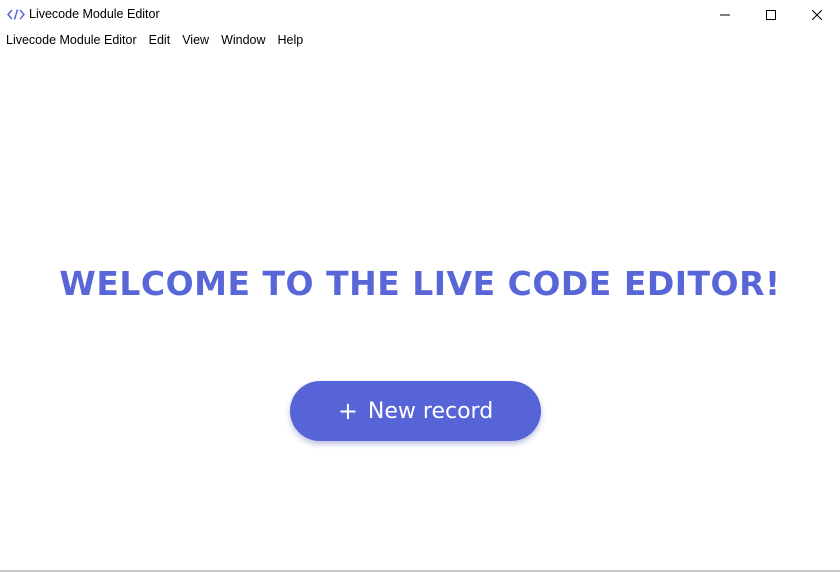  Describe the element at coordinates (291, 40) in the screenshot. I see `menu-item-help: Help` at that location.